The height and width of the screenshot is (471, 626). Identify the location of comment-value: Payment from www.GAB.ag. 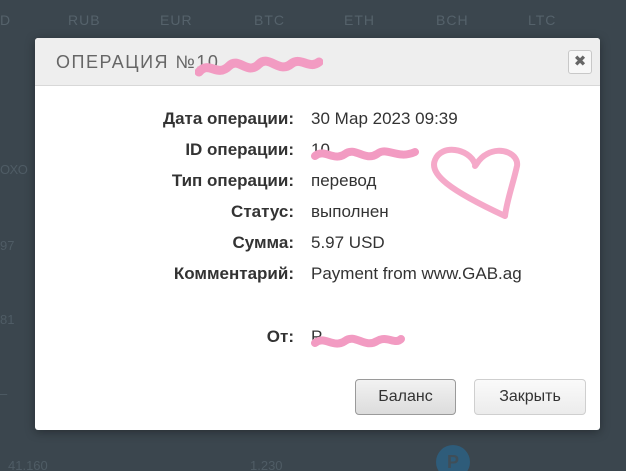
(416, 273).